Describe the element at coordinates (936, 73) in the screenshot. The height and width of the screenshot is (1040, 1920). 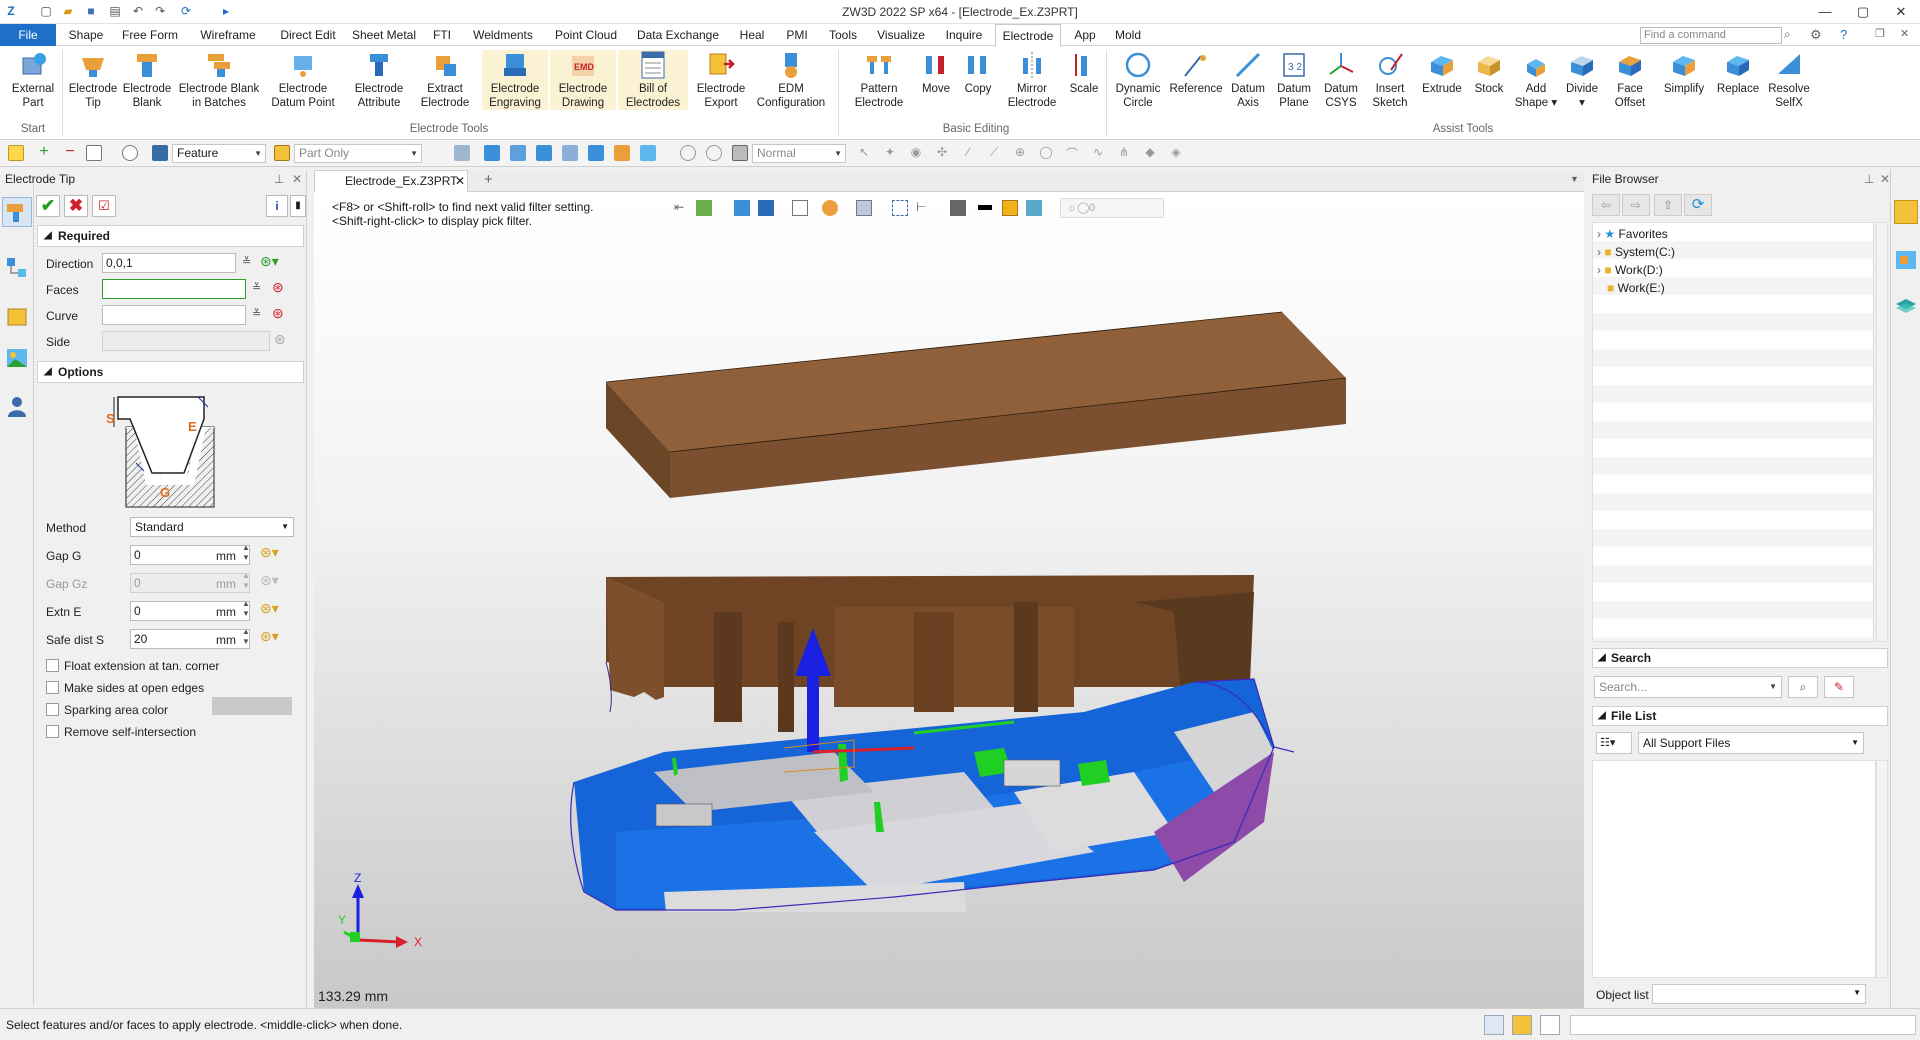
I see `move-button: Move` at that location.